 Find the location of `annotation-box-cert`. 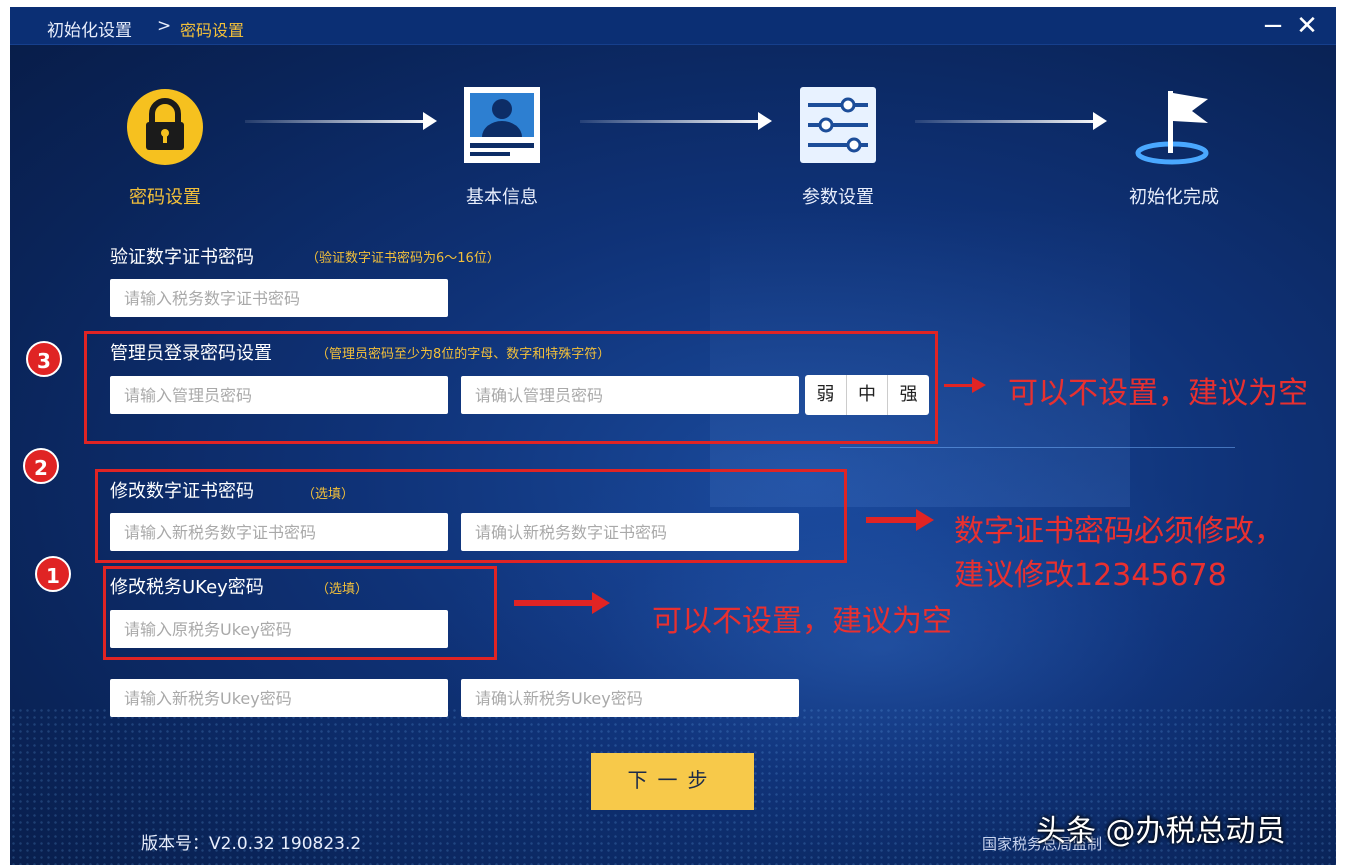

annotation-box-cert is located at coordinates (471, 516).